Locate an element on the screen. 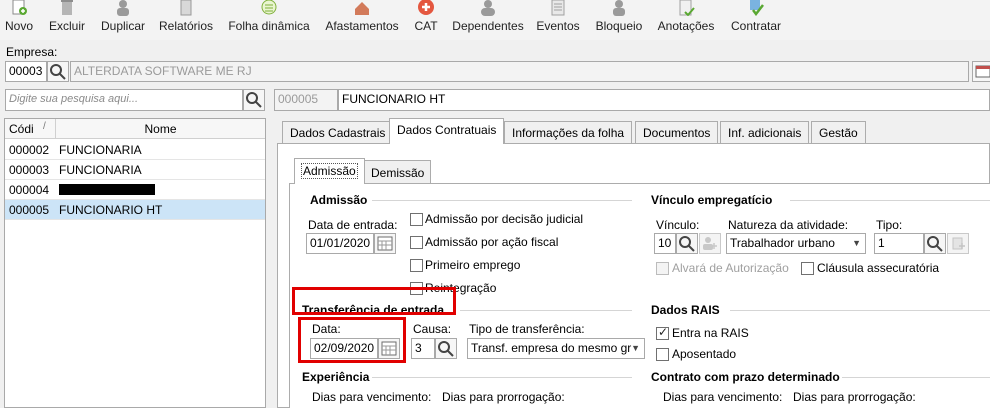 The height and width of the screenshot is (408, 990). rais-checkbox is located at coordinates (662, 332).